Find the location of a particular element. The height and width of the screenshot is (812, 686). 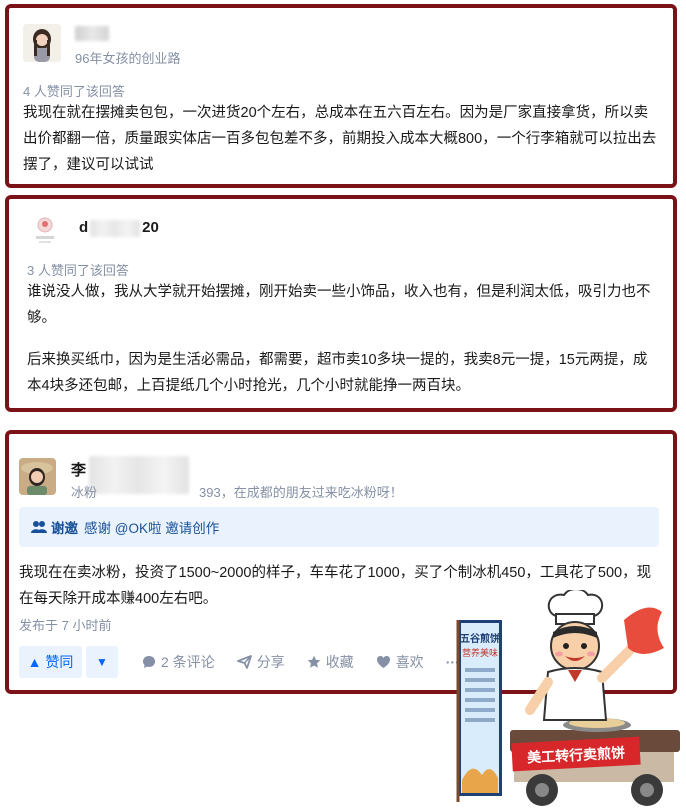

publish-time: 发布于 7 小时前 is located at coordinates (65, 624).